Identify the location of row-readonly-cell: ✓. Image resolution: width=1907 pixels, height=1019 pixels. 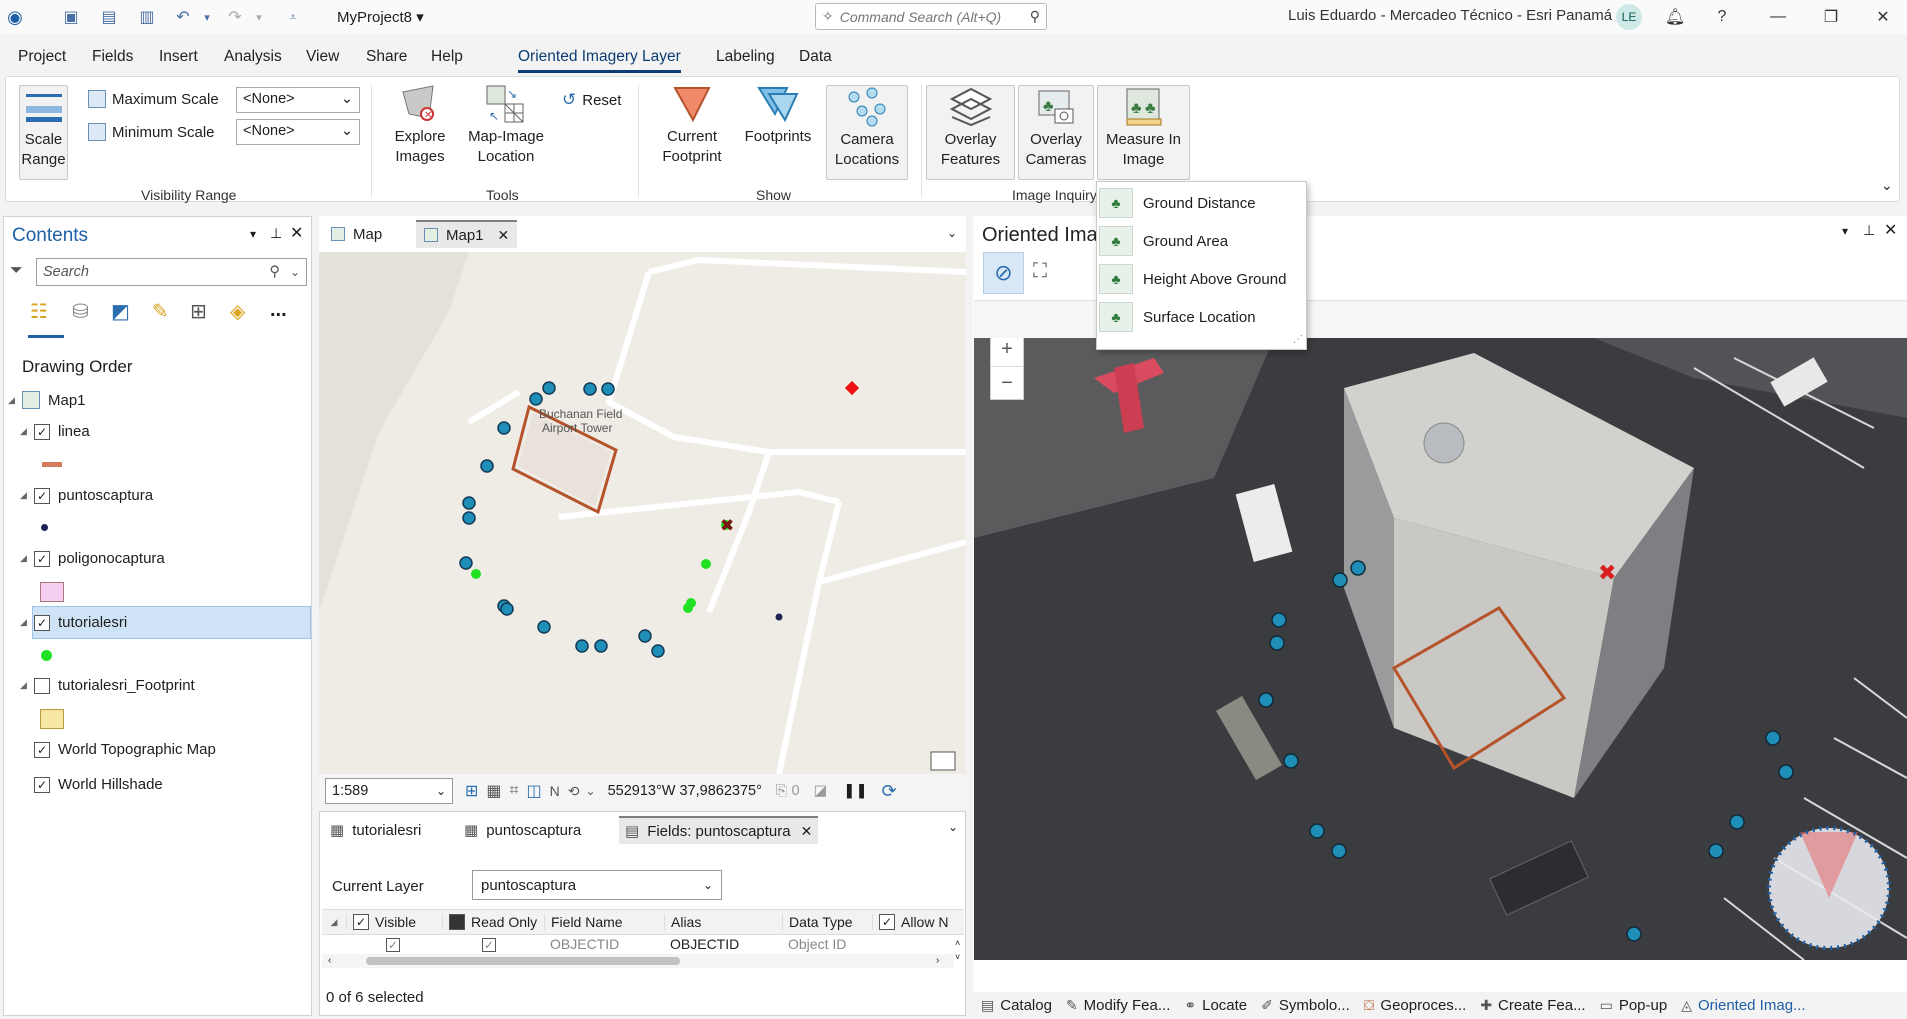
(493, 944).